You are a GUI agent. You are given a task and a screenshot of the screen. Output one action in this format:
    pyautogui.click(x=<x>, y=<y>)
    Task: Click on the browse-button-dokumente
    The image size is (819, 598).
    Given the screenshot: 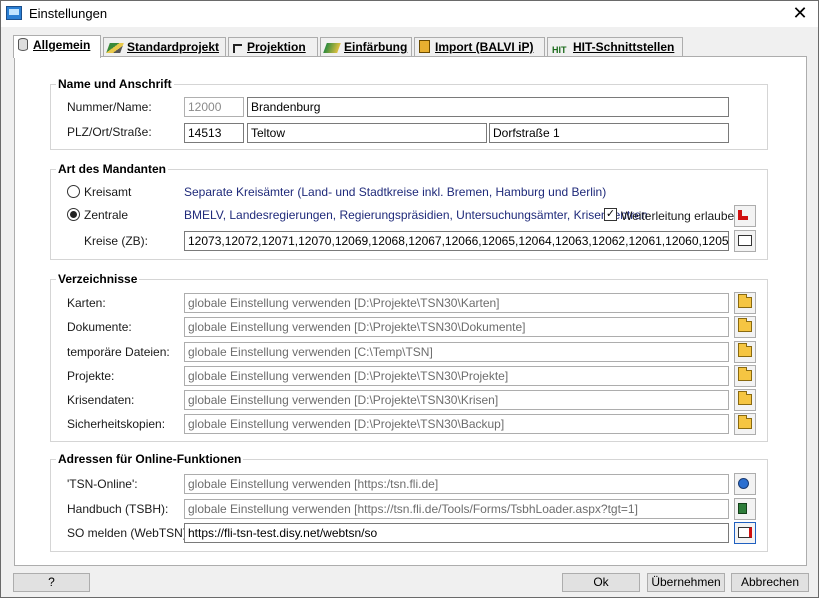 What is the action you would take?
    pyautogui.click(x=745, y=327)
    